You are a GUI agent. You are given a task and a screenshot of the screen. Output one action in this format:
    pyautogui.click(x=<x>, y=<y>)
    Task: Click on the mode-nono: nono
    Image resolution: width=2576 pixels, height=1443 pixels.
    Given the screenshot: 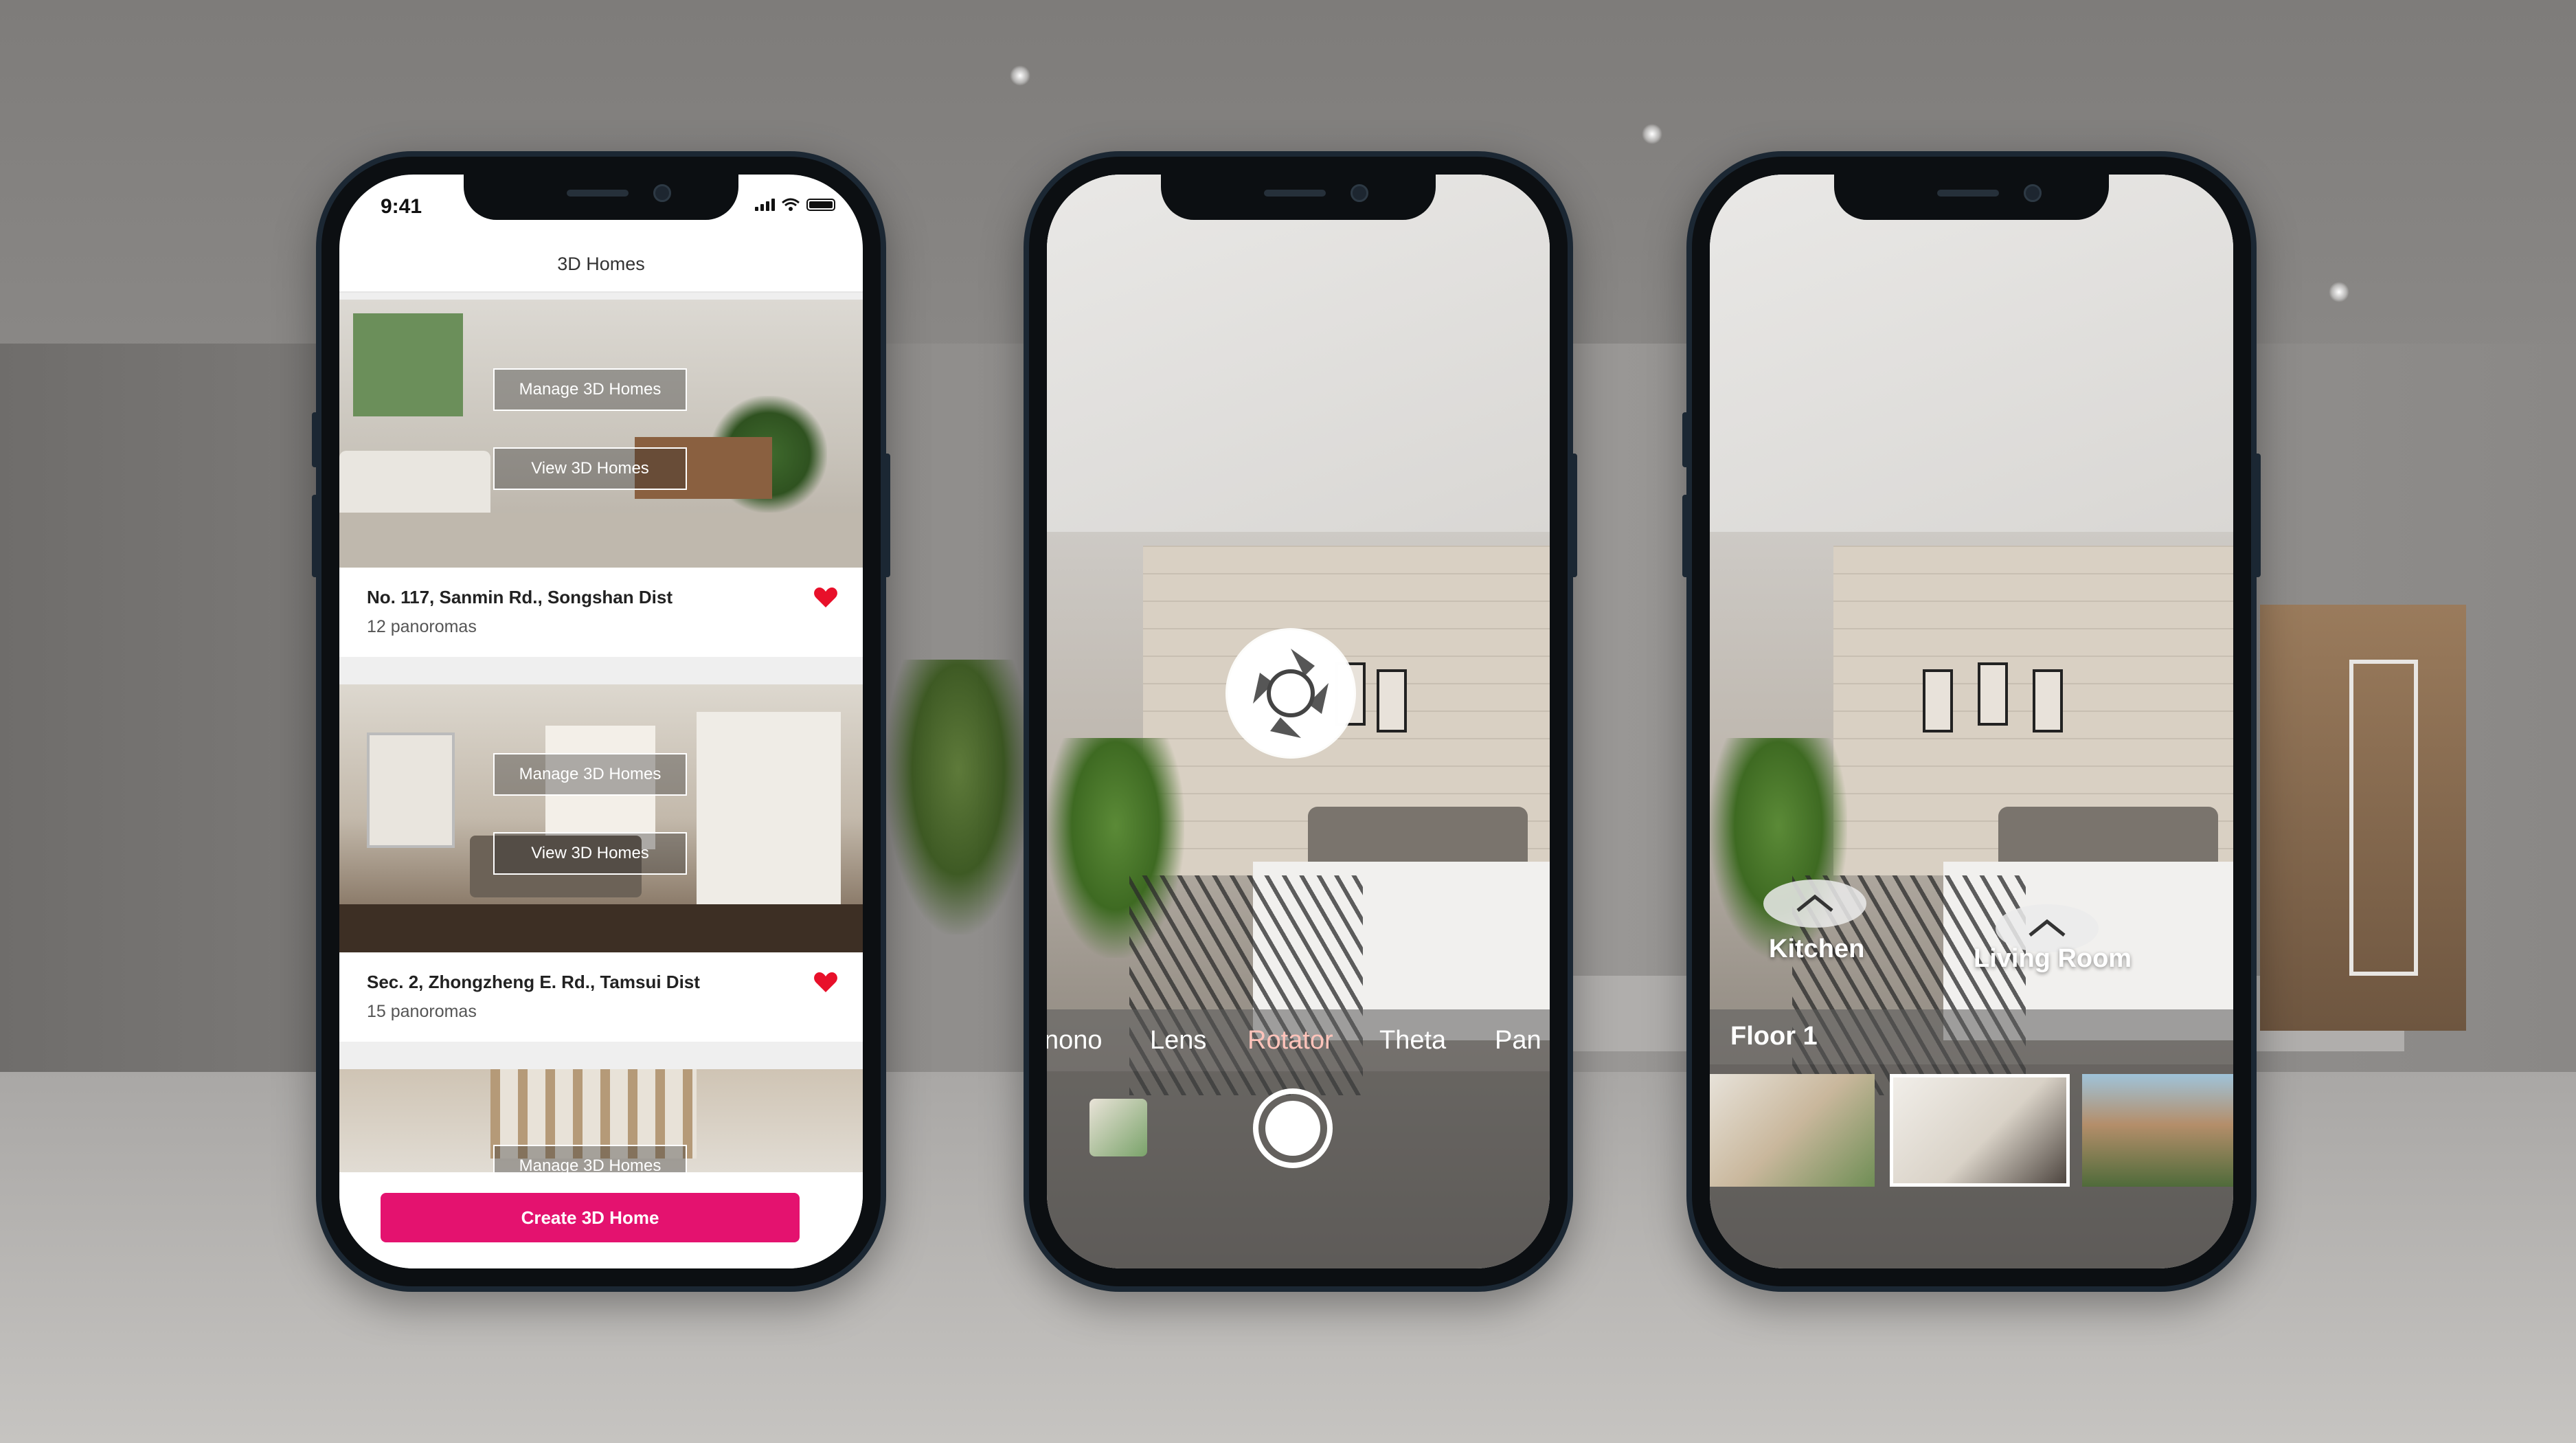 What is the action you would take?
    pyautogui.click(x=1075, y=1040)
    